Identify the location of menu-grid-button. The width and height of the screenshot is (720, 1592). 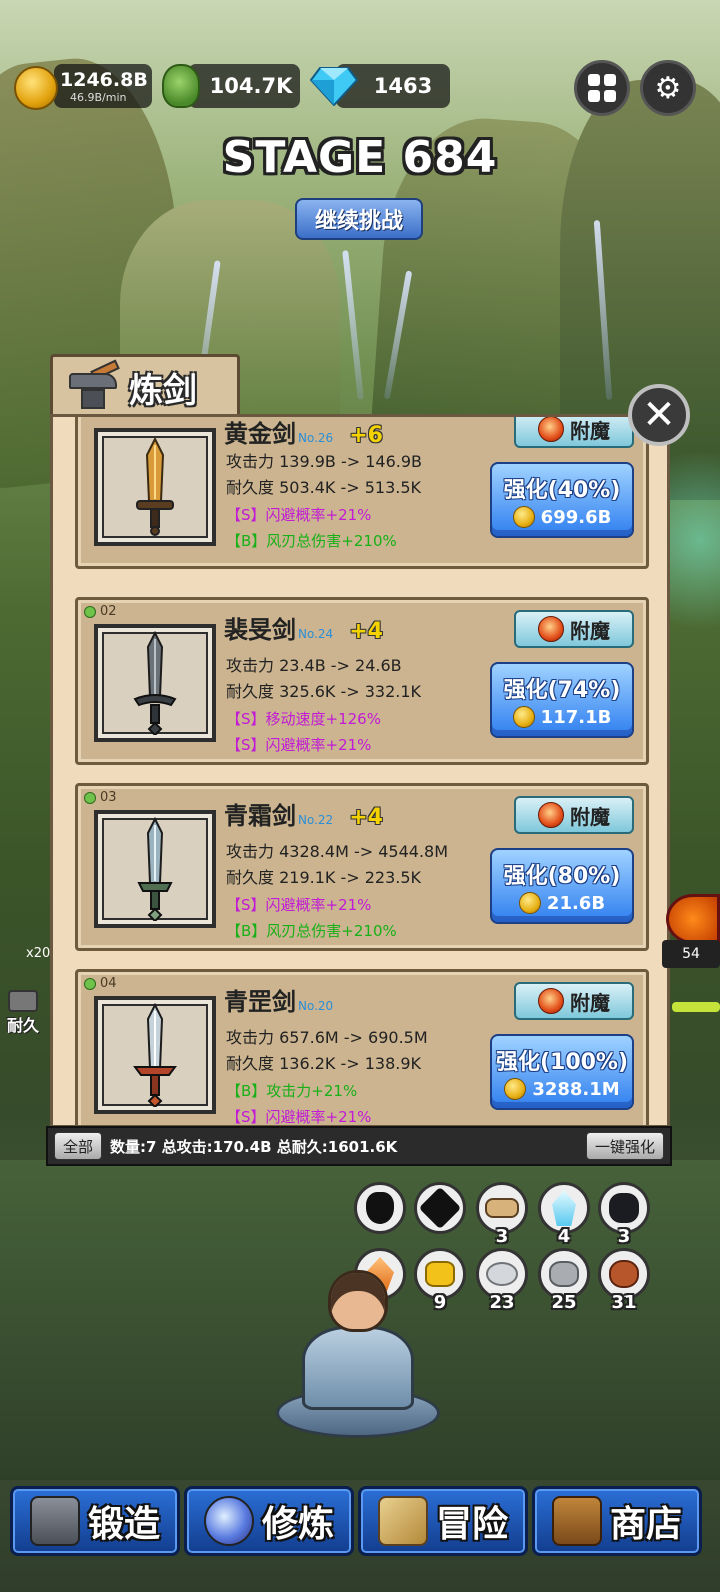
(602, 88).